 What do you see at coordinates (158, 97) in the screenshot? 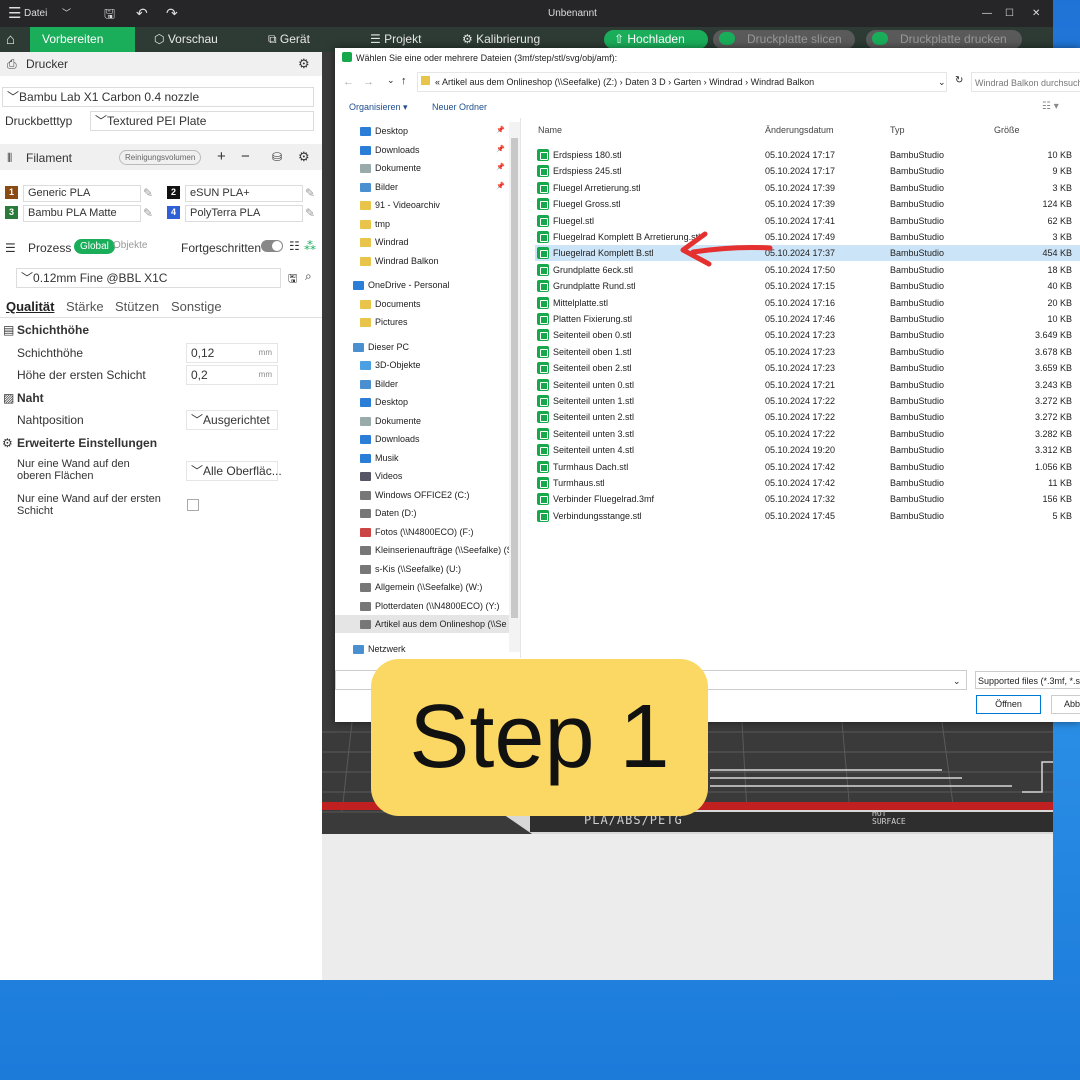
I see `printer-select: ﹀Bambu Lab X1 Carbon 0.4 nozzle` at bounding box center [158, 97].